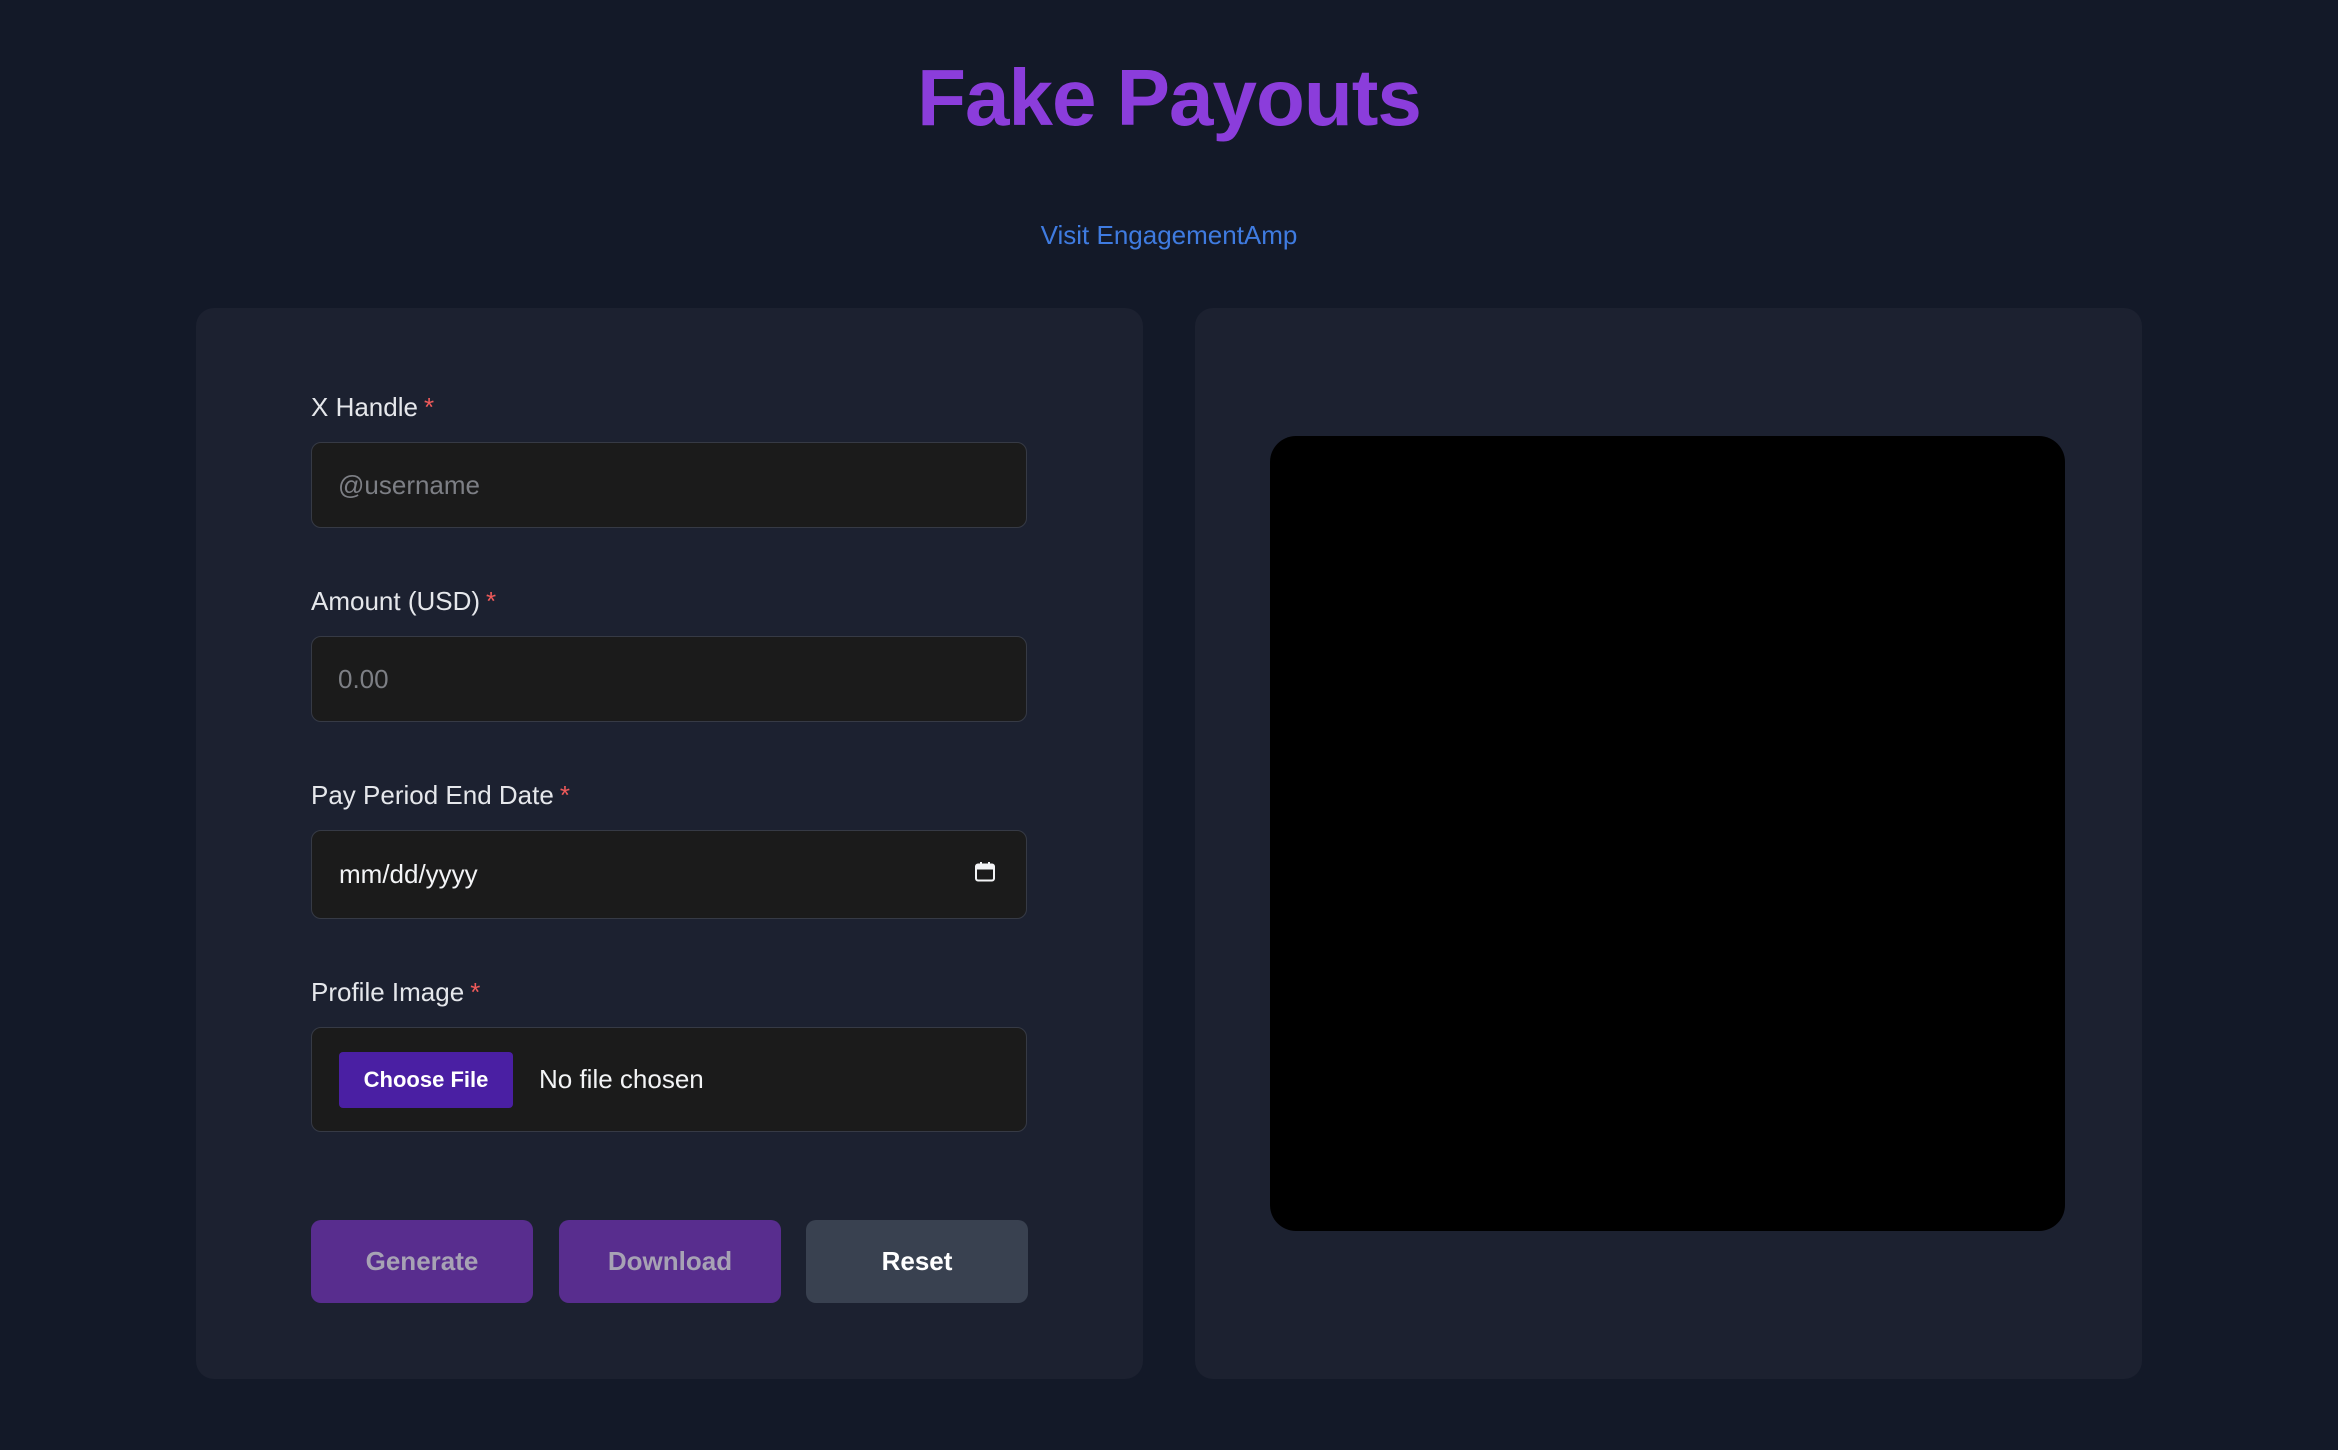 The height and width of the screenshot is (1450, 2338). Describe the element at coordinates (432, 795) in the screenshot. I see `end-date-label-text: Pay Period End Date` at that location.